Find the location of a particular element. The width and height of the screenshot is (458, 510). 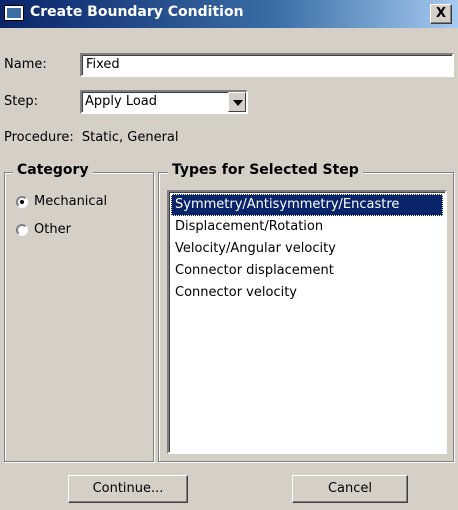

step-label: Step: is located at coordinates (21, 101).